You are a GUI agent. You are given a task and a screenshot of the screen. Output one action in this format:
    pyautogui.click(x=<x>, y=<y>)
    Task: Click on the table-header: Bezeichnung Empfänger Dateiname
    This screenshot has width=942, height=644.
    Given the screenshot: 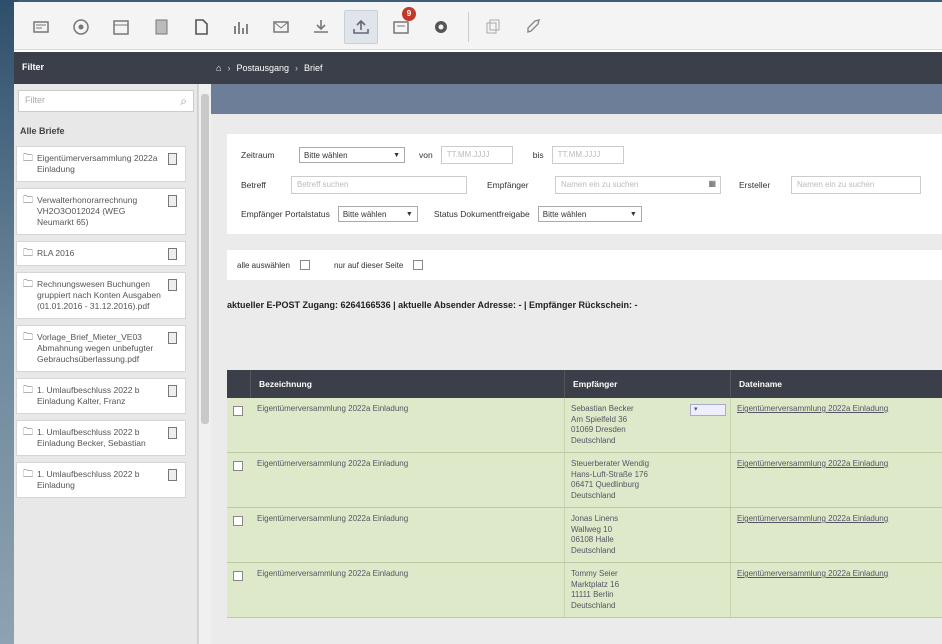 What is the action you would take?
    pyautogui.click(x=584, y=384)
    